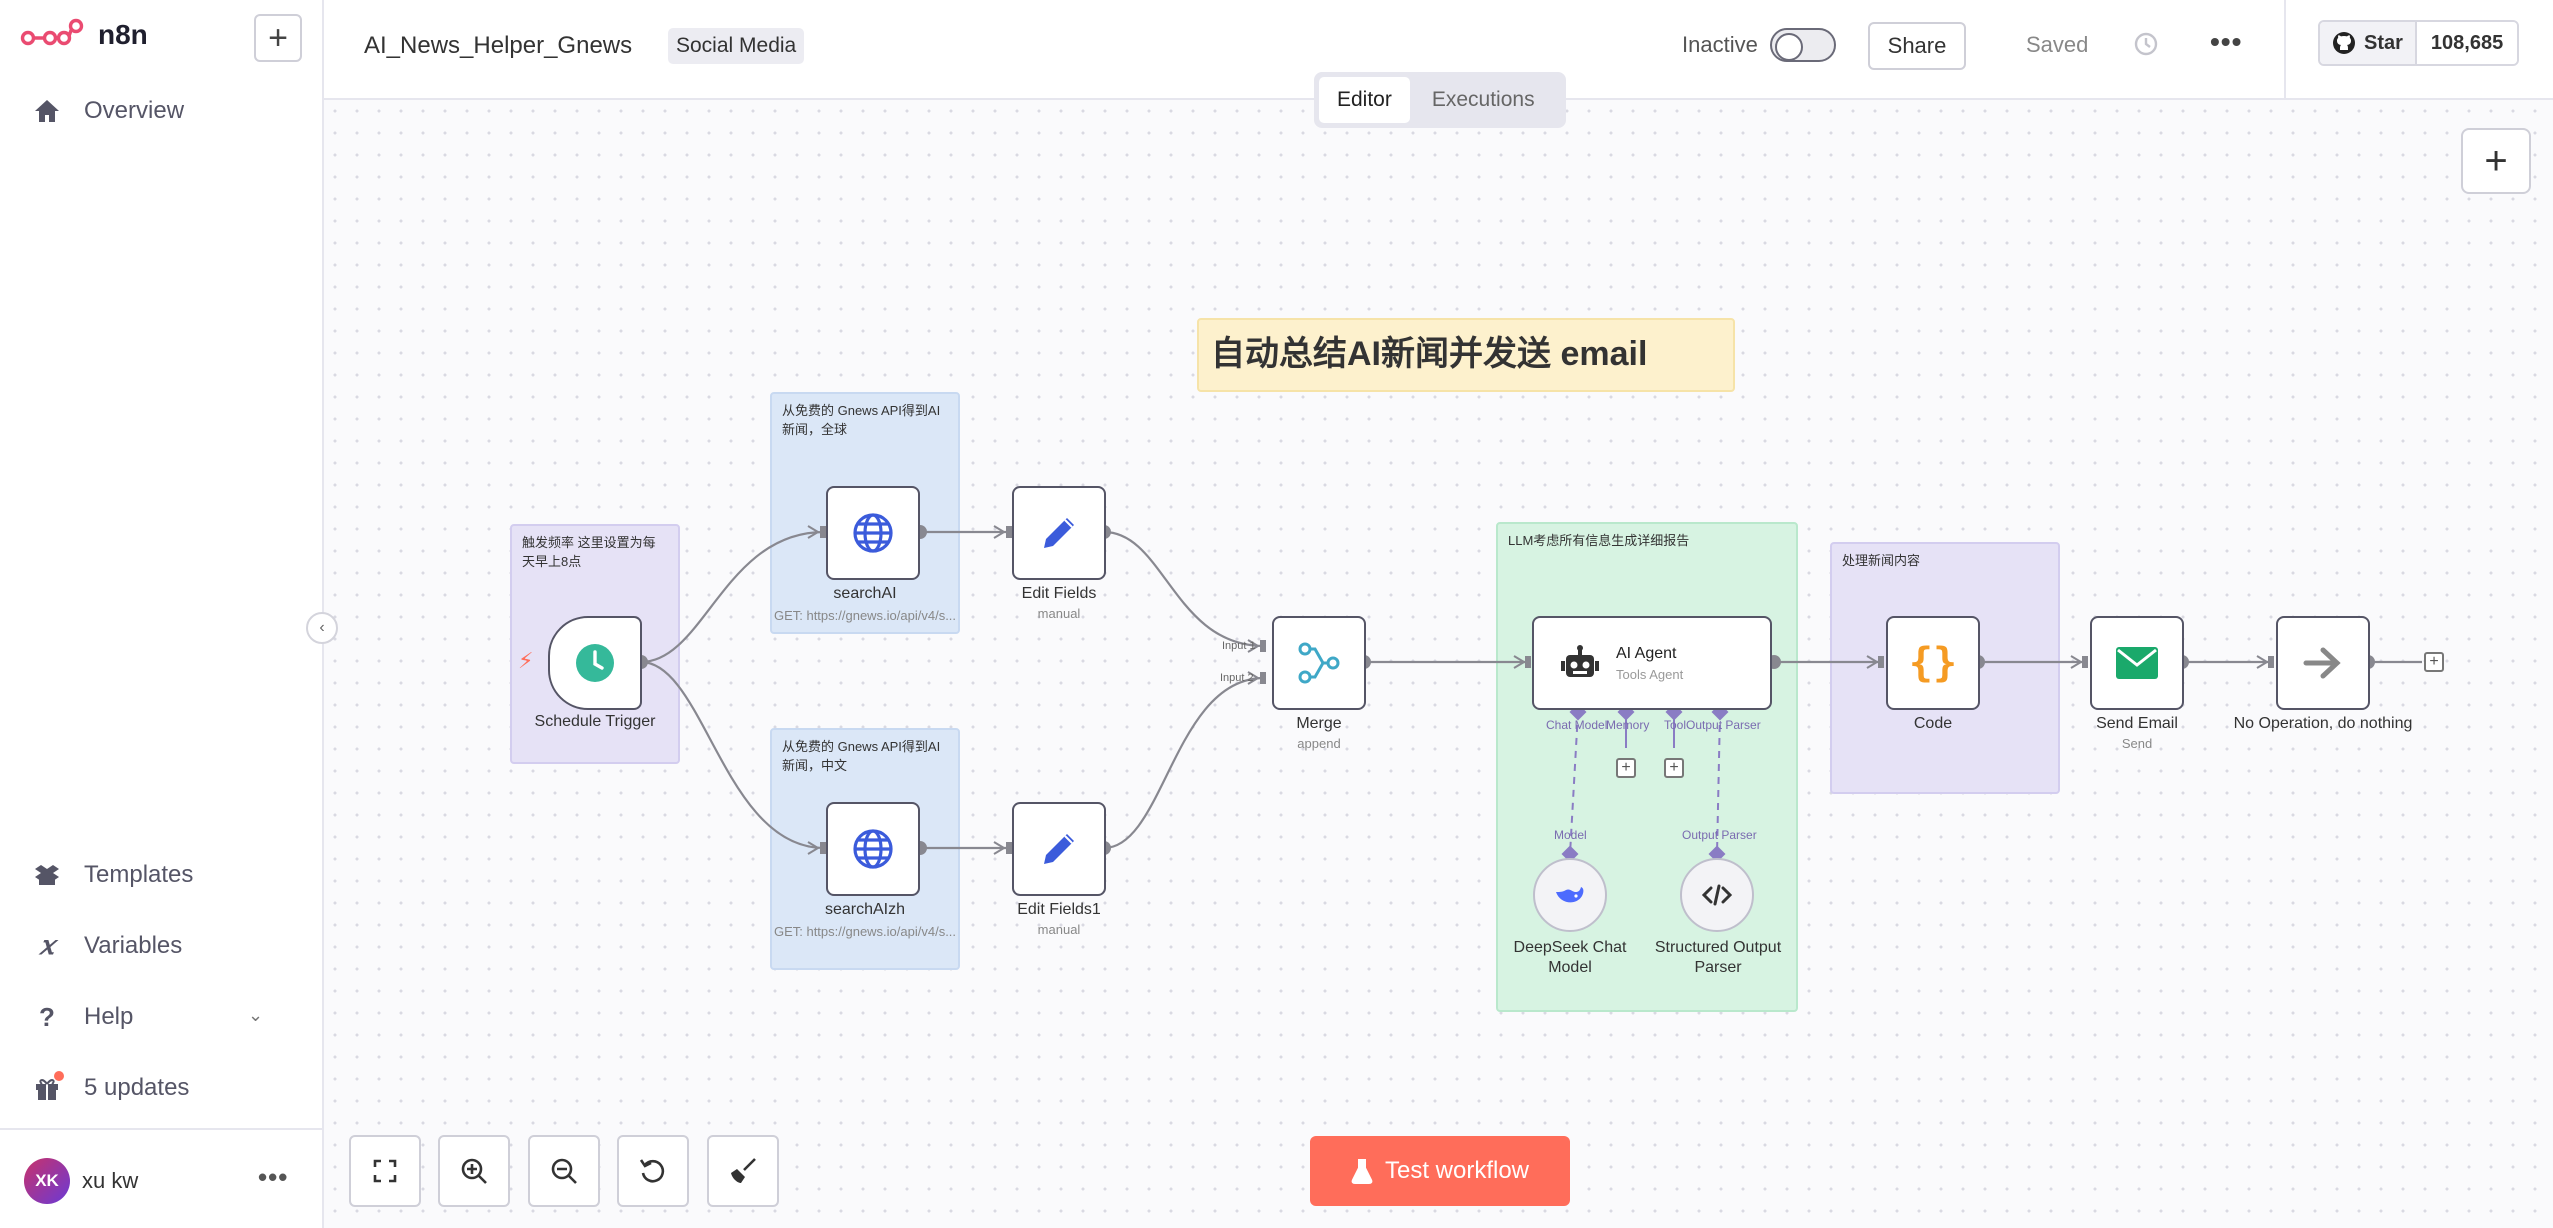 This screenshot has width=2553, height=1228. Describe the element at coordinates (1457, 1170) in the screenshot. I see `test-workflow-label: Test workflow` at that location.